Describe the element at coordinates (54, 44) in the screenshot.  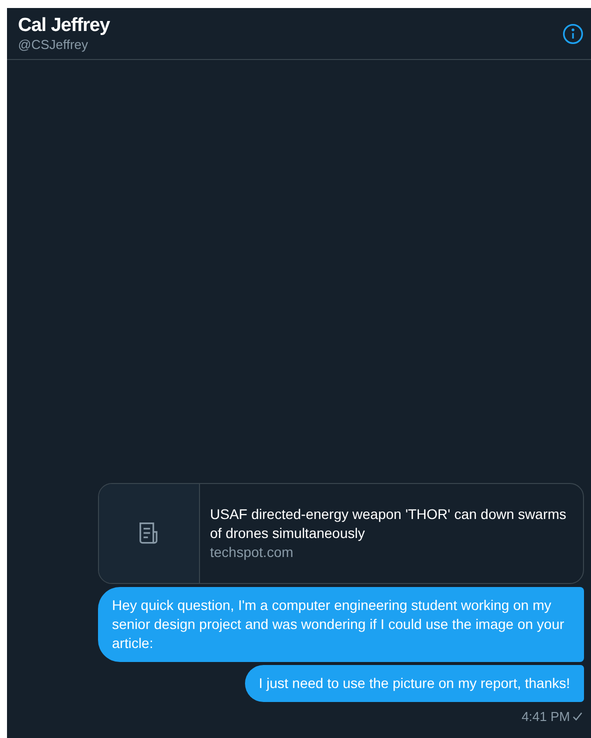
I see `contact-handle: @CSJeffrey` at that location.